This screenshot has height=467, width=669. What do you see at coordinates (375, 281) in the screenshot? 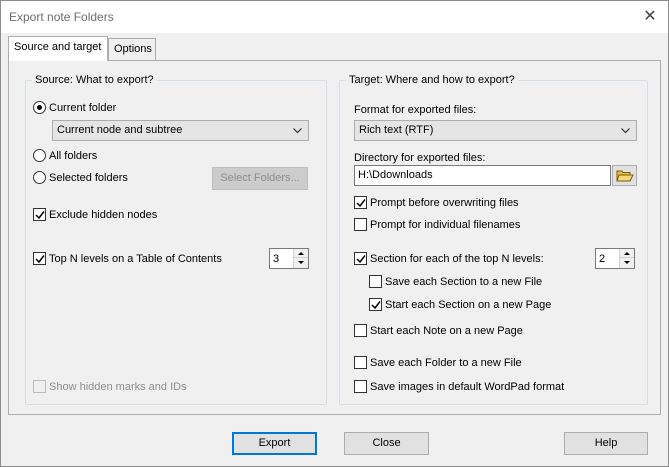
I see `save-section-file-checkbox` at bounding box center [375, 281].